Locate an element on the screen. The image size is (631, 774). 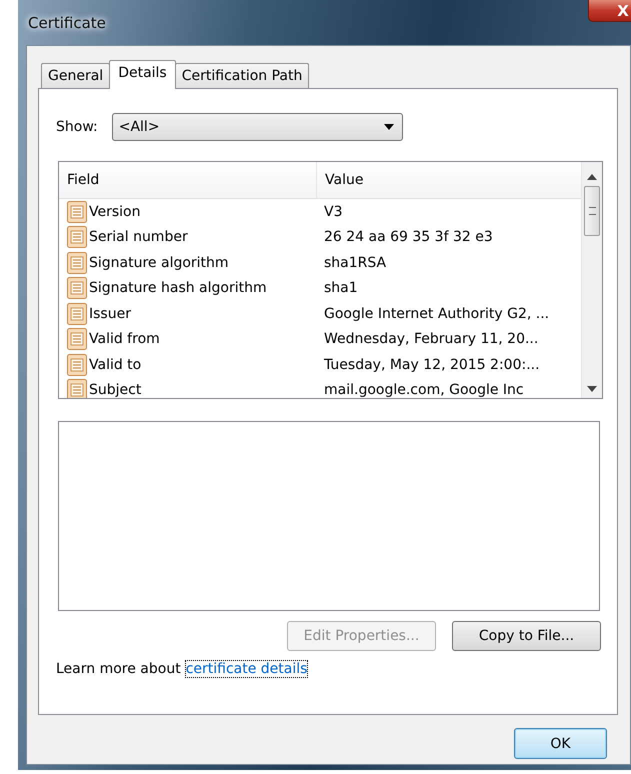
show-dropdown: <All> is located at coordinates (257, 127).